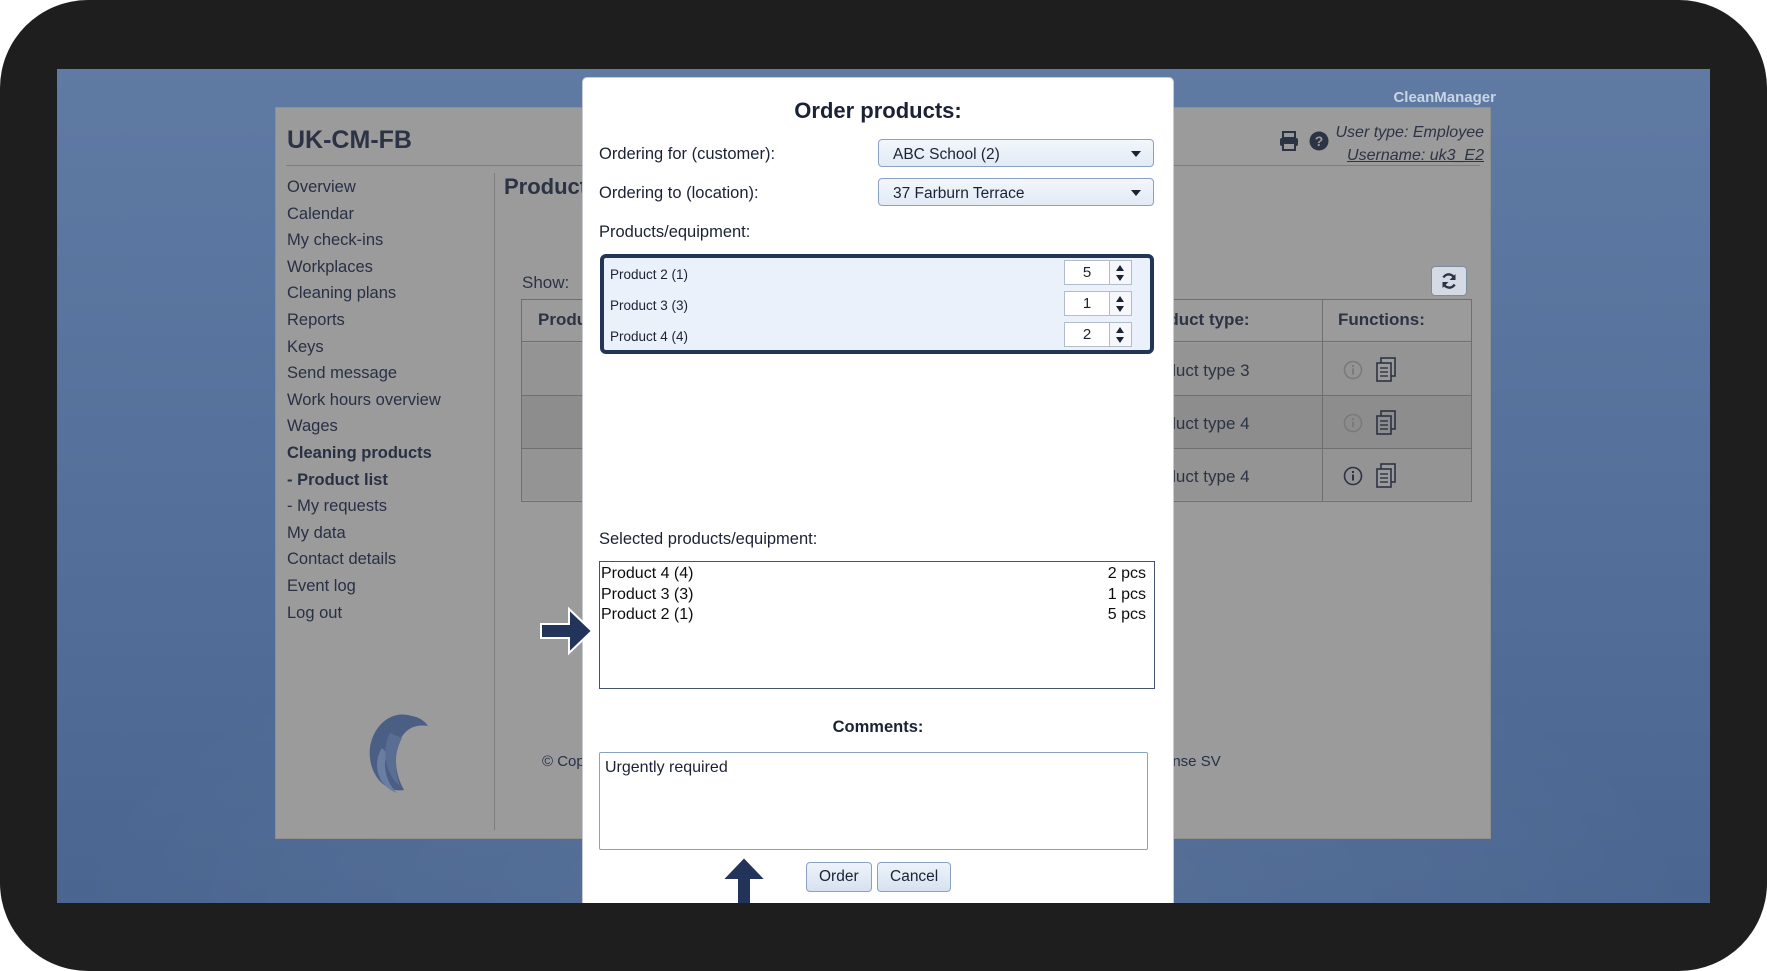 This screenshot has height=971, width=1767. What do you see at coordinates (1409, 132) in the screenshot?
I see `user-type: User type: Employee` at bounding box center [1409, 132].